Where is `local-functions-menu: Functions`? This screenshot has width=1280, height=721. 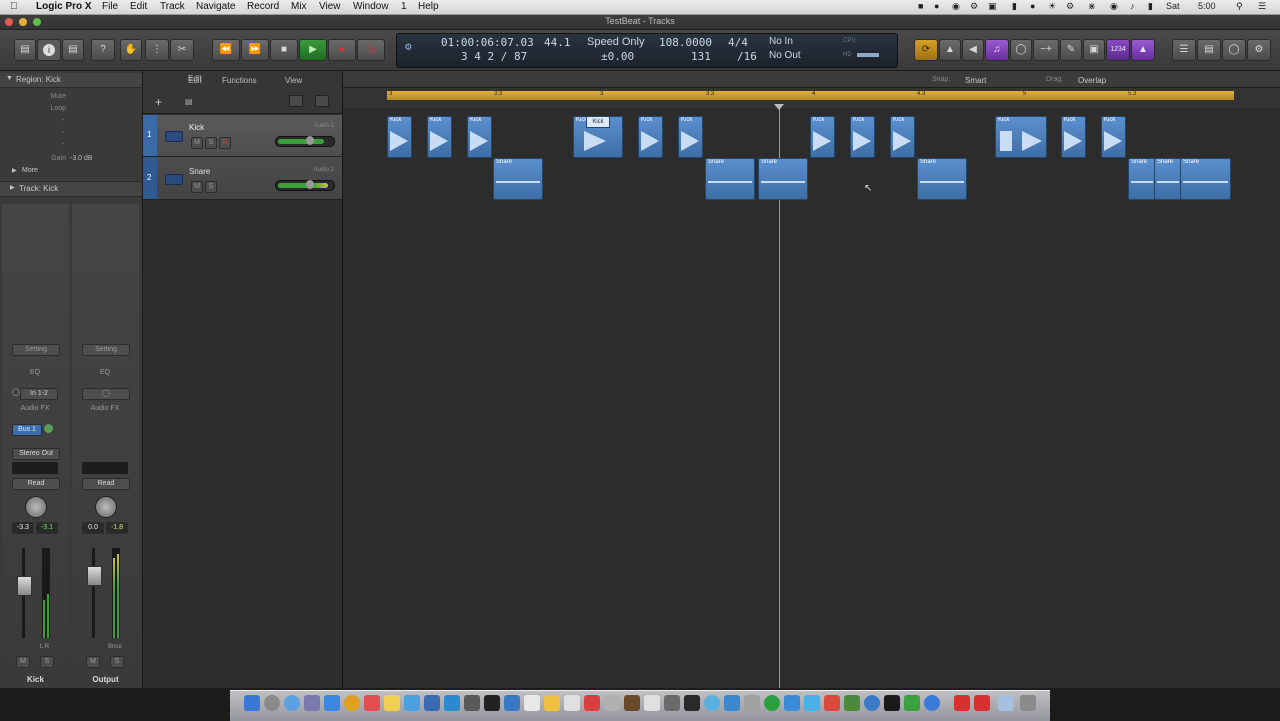
local-functions-menu: Functions is located at coordinates (239, 80).